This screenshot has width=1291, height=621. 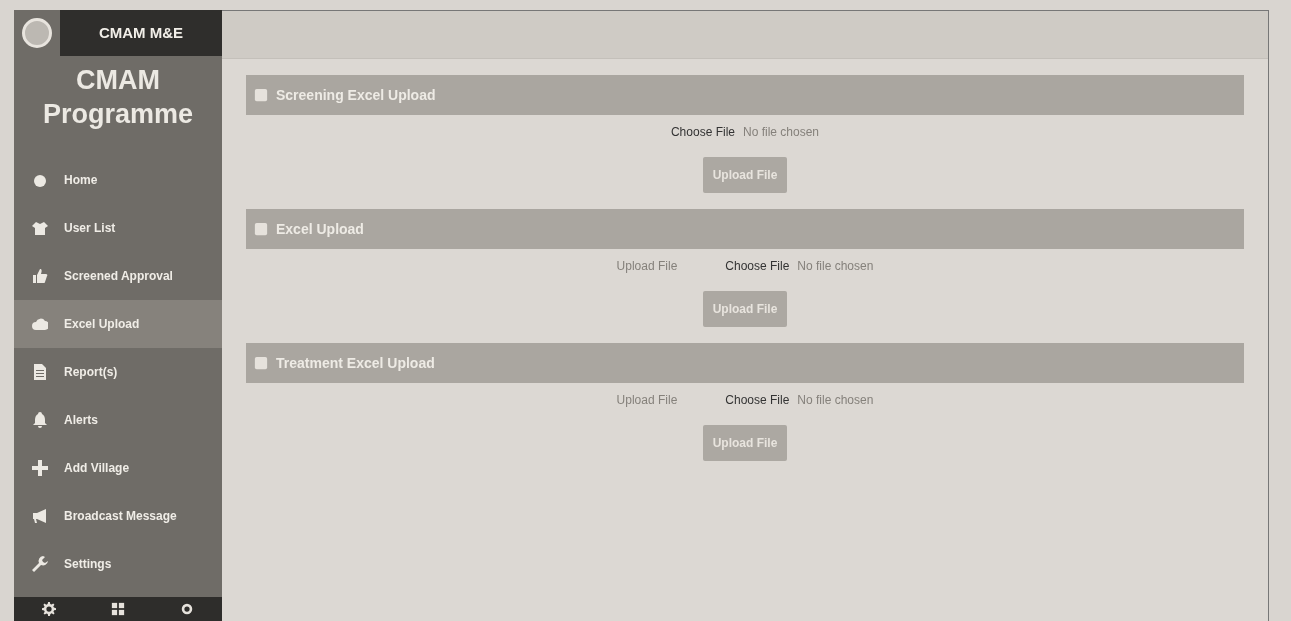 I want to click on sidebar-item: Excel Upload, so click(x=118, y=323).